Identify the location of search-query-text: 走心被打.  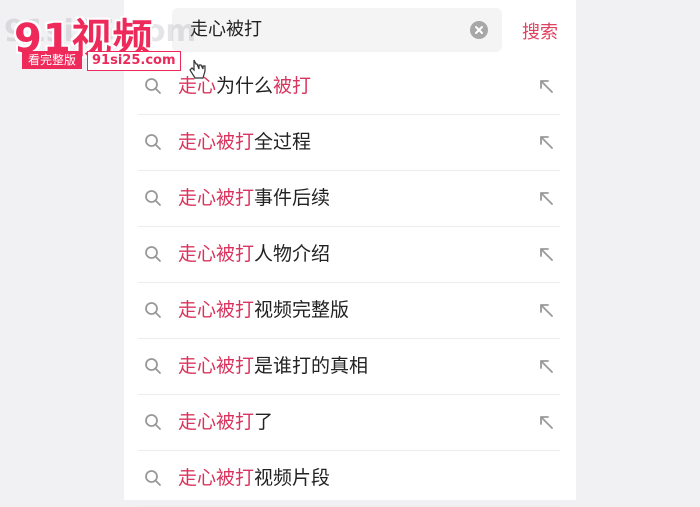
(226, 29).